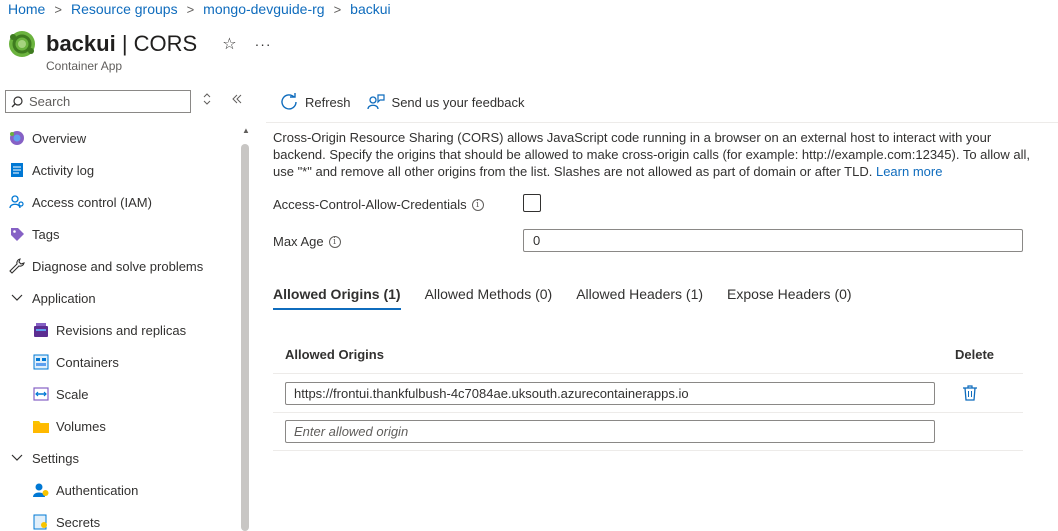 The height and width of the screenshot is (531, 1058). What do you see at coordinates (50, 101) in the screenshot?
I see `search-placeholder: Search` at bounding box center [50, 101].